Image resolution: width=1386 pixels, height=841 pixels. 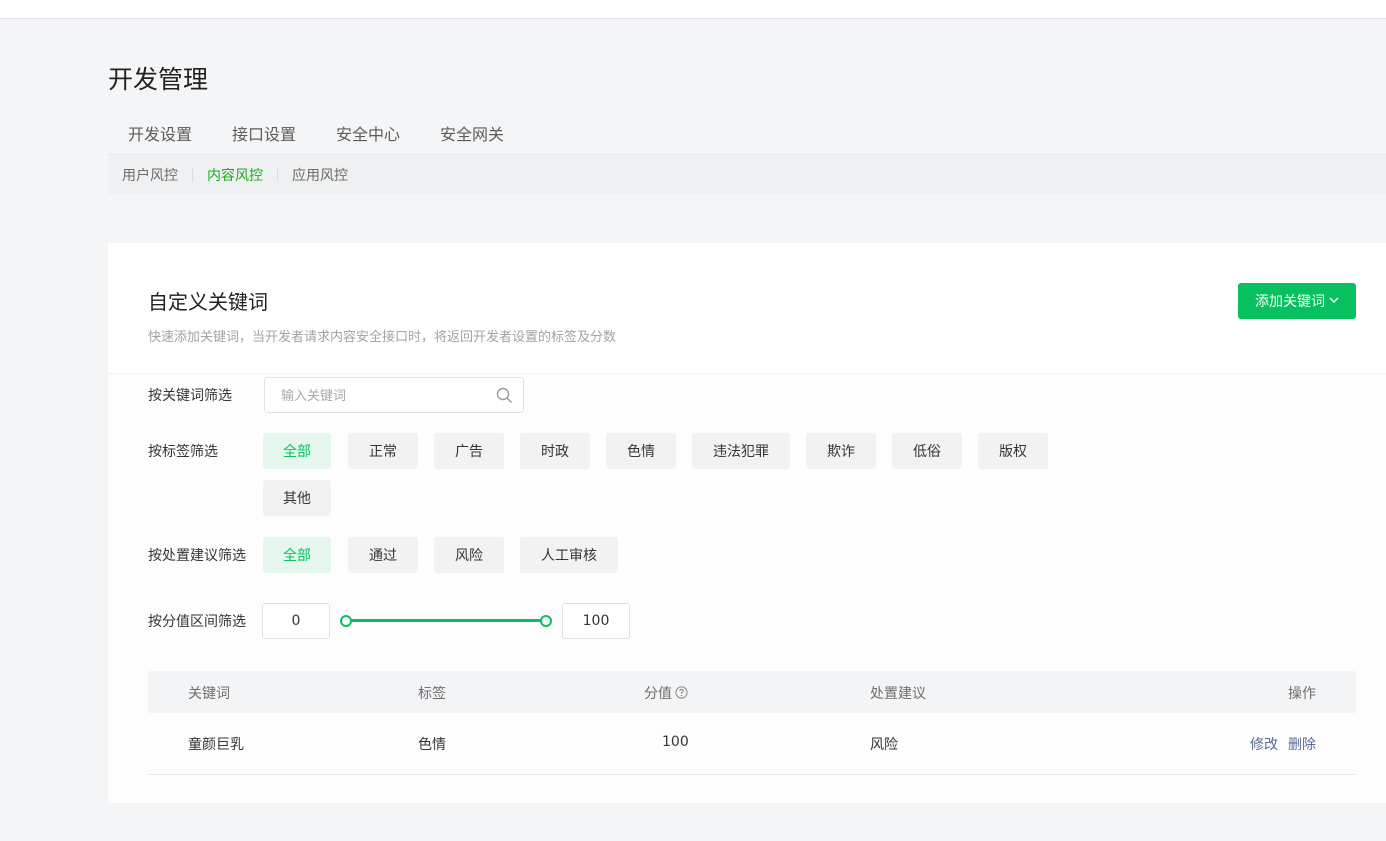 I want to click on score-filter-label: 按分值区间筛选, so click(x=197, y=622).